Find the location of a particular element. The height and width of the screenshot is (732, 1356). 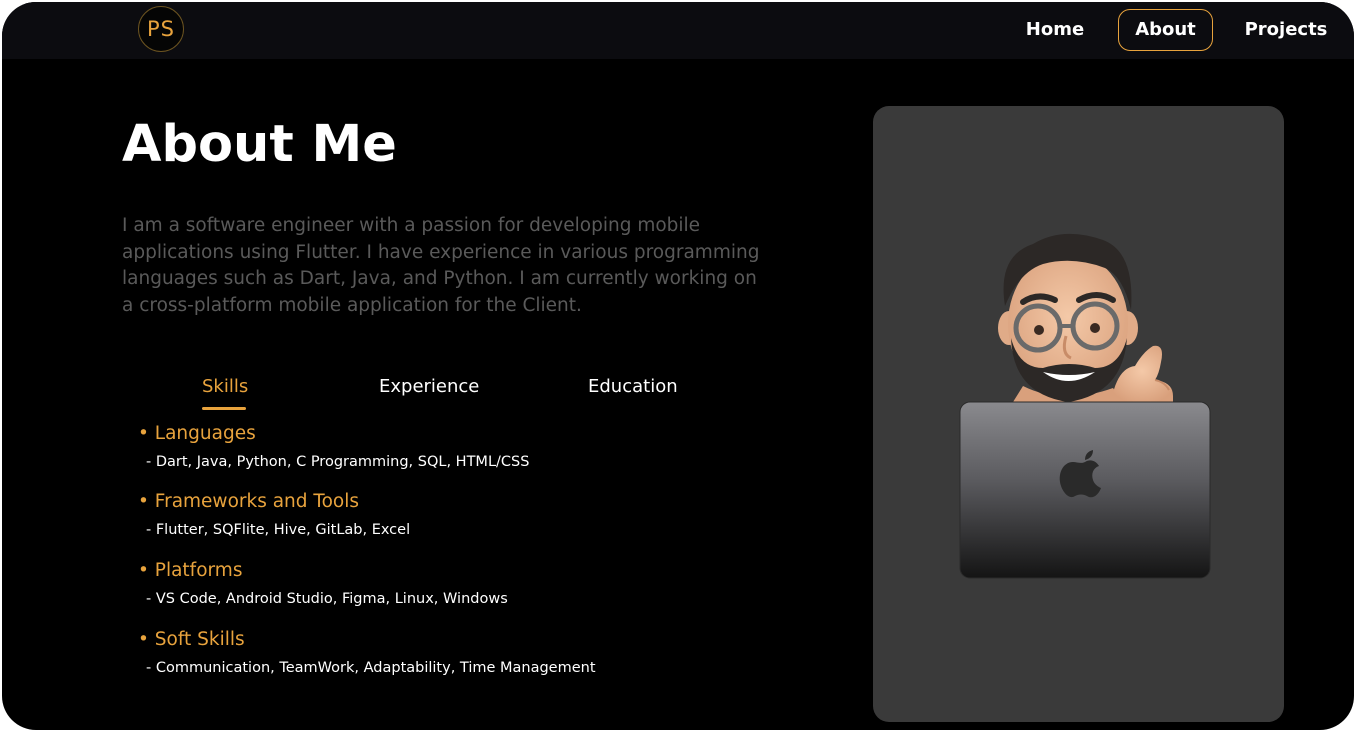

page-title: About Me is located at coordinates (259, 144).